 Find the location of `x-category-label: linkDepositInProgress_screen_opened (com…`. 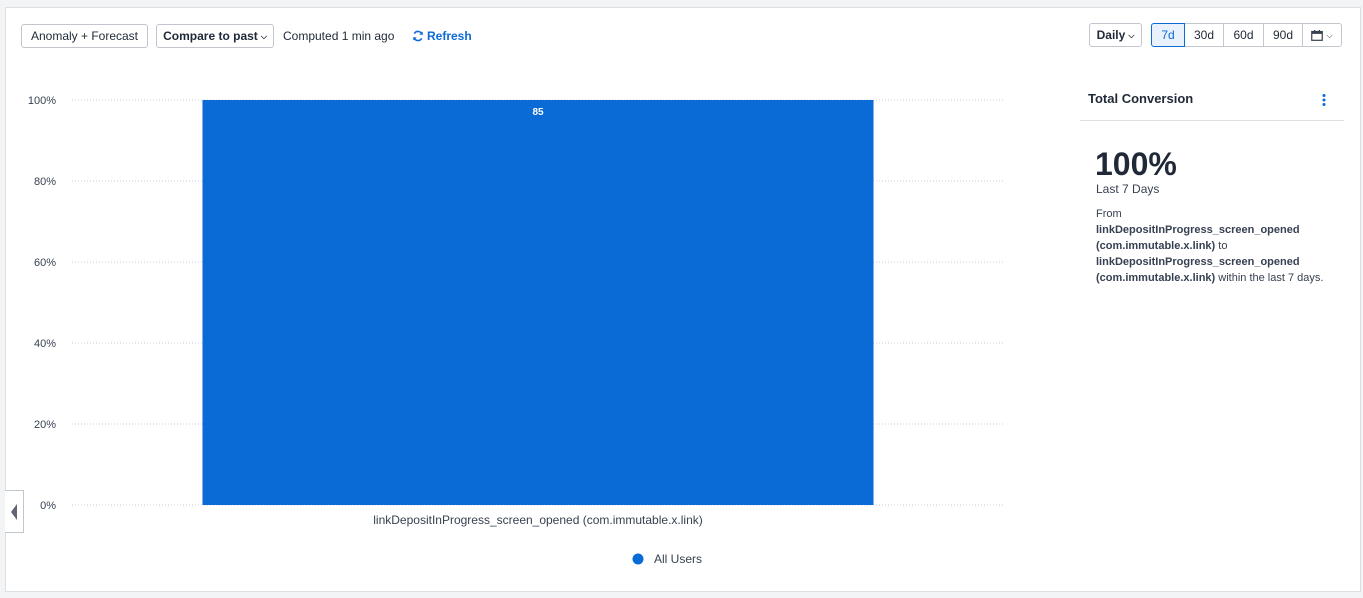

x-category-label: linkDepositInProgress_screen_opened (com… is located at coordinates (537, 520).